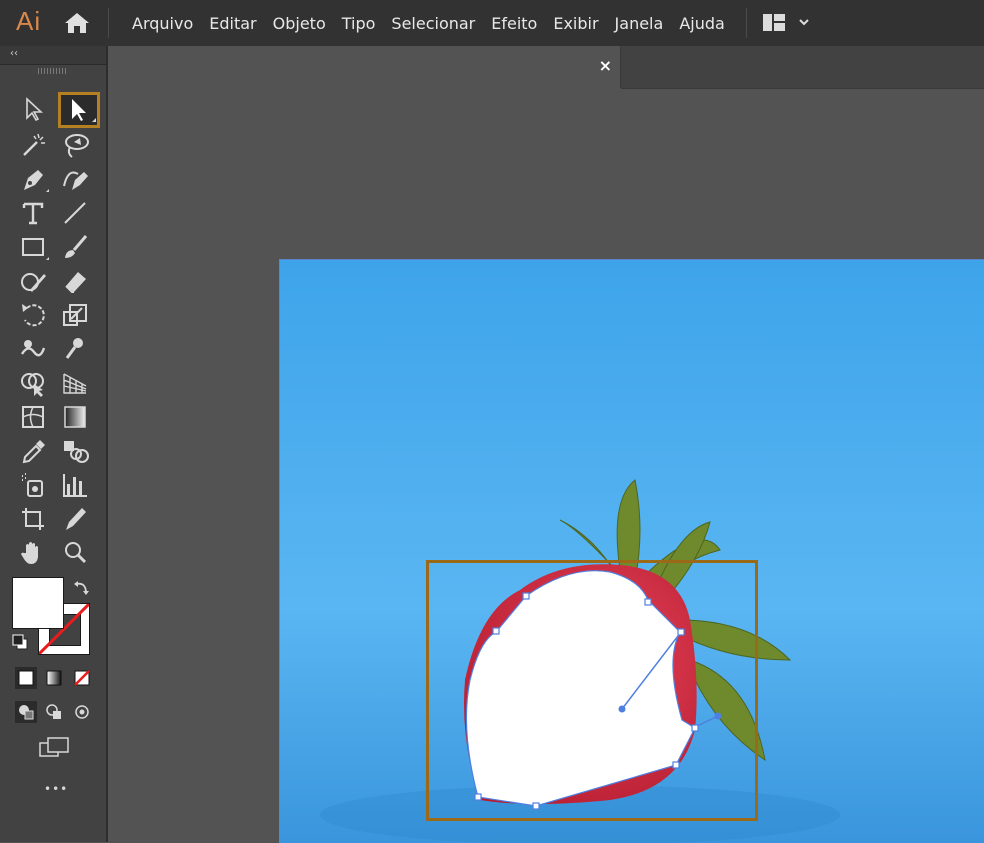 Image resolution: width=984 pixels, height=843 pixels. Describe the element at coordinates (433, 23) in the screenshot. I see `menu-selecionar: Selecionar` at that location.